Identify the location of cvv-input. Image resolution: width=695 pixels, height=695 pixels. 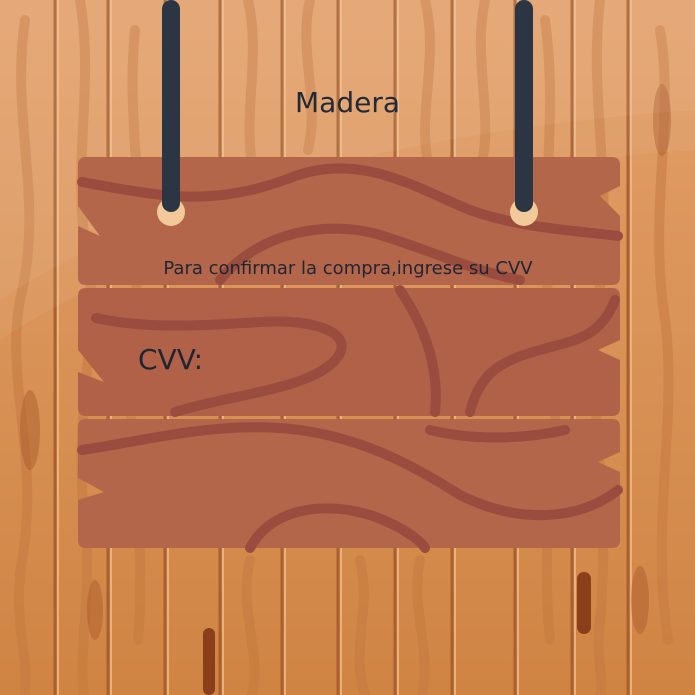
(306, 360).